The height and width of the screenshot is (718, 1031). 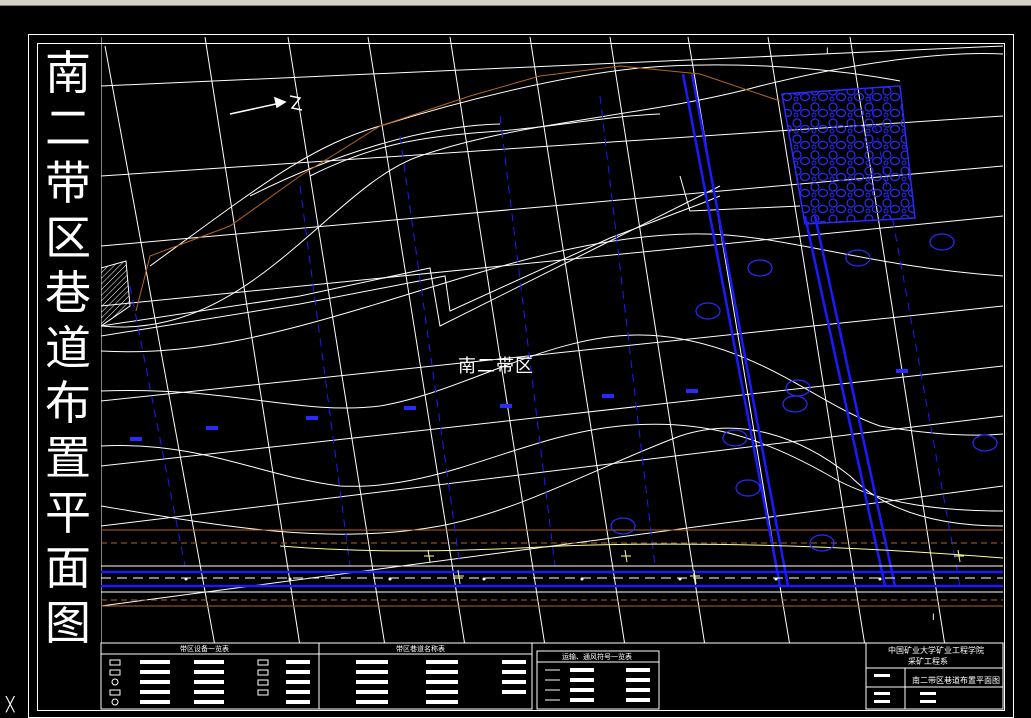 I want to click on north-arrow-icon, so click(x=266, y=105).